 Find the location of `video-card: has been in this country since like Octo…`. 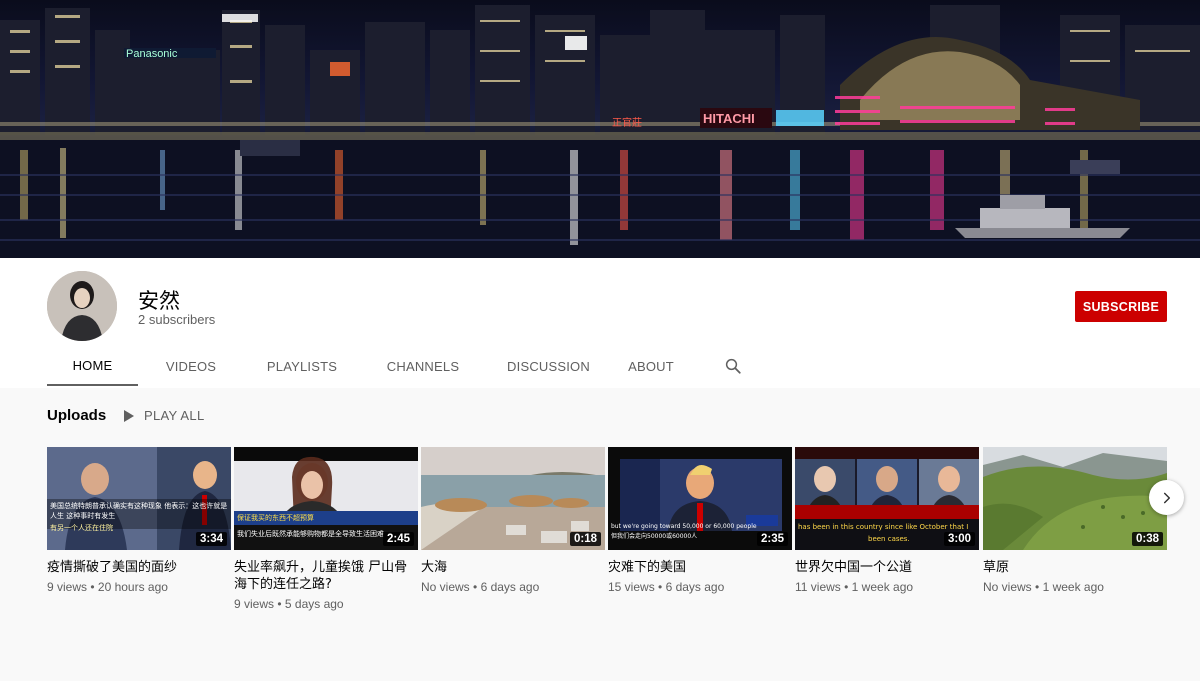

video-card: has been in this country since like Octo… is located at coordinates (887, 520).